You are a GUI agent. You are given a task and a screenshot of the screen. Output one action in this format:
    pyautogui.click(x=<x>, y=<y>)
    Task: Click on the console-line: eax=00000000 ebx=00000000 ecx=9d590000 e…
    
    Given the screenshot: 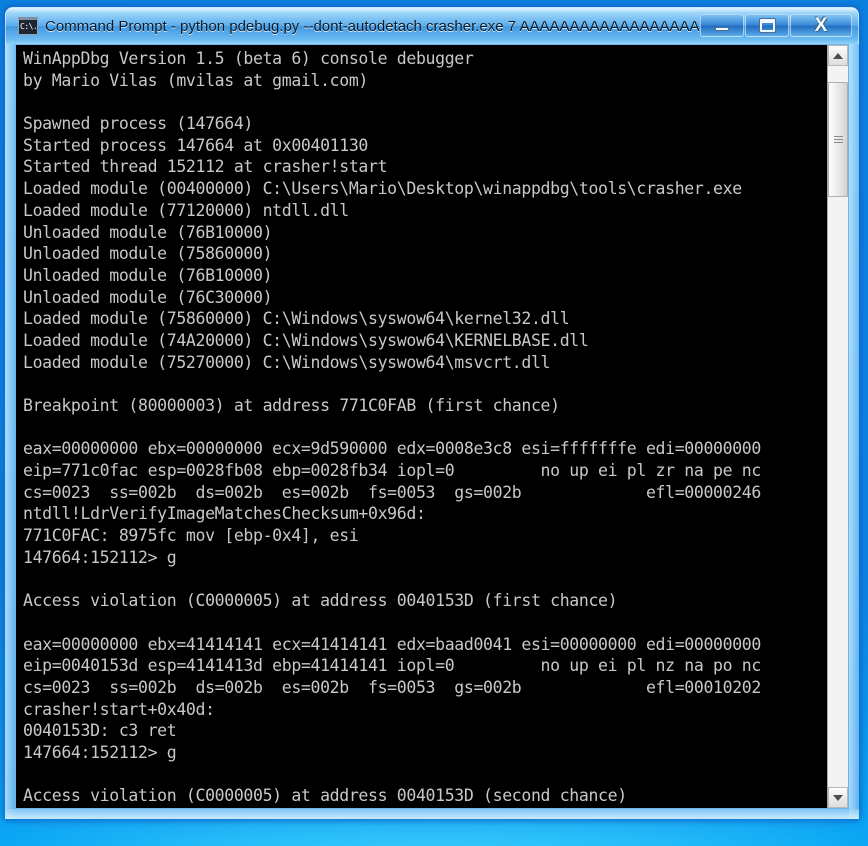 What is the action you would take?
    pyautogui.click(x=392, y=449)
    